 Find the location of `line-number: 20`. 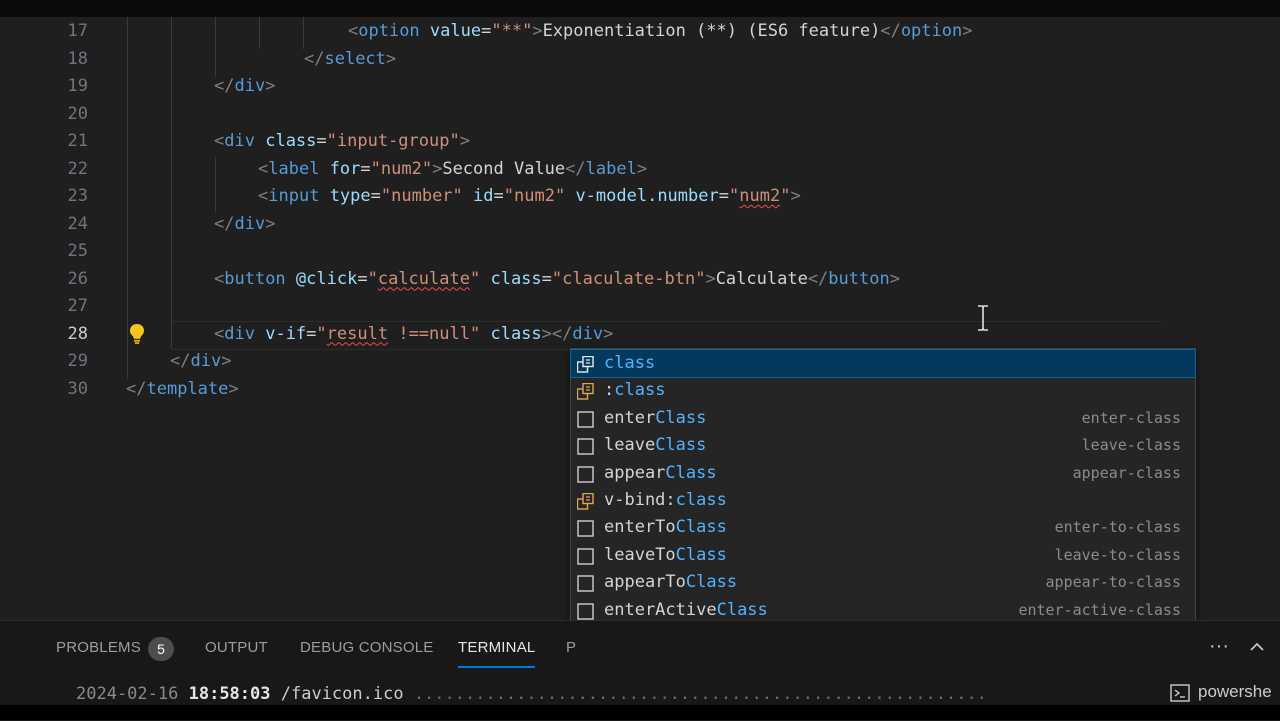

line-number: 20 is located at coordinates (77, 113).